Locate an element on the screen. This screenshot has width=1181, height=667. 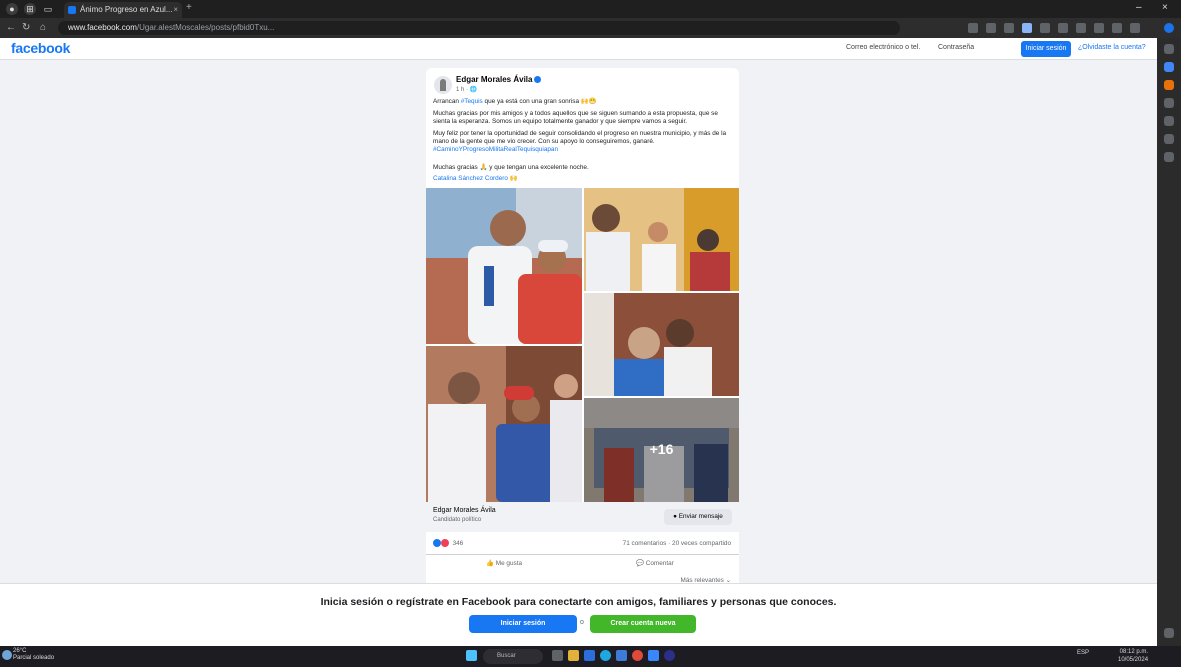
photo-3-image is located at coordinates (661, 344).